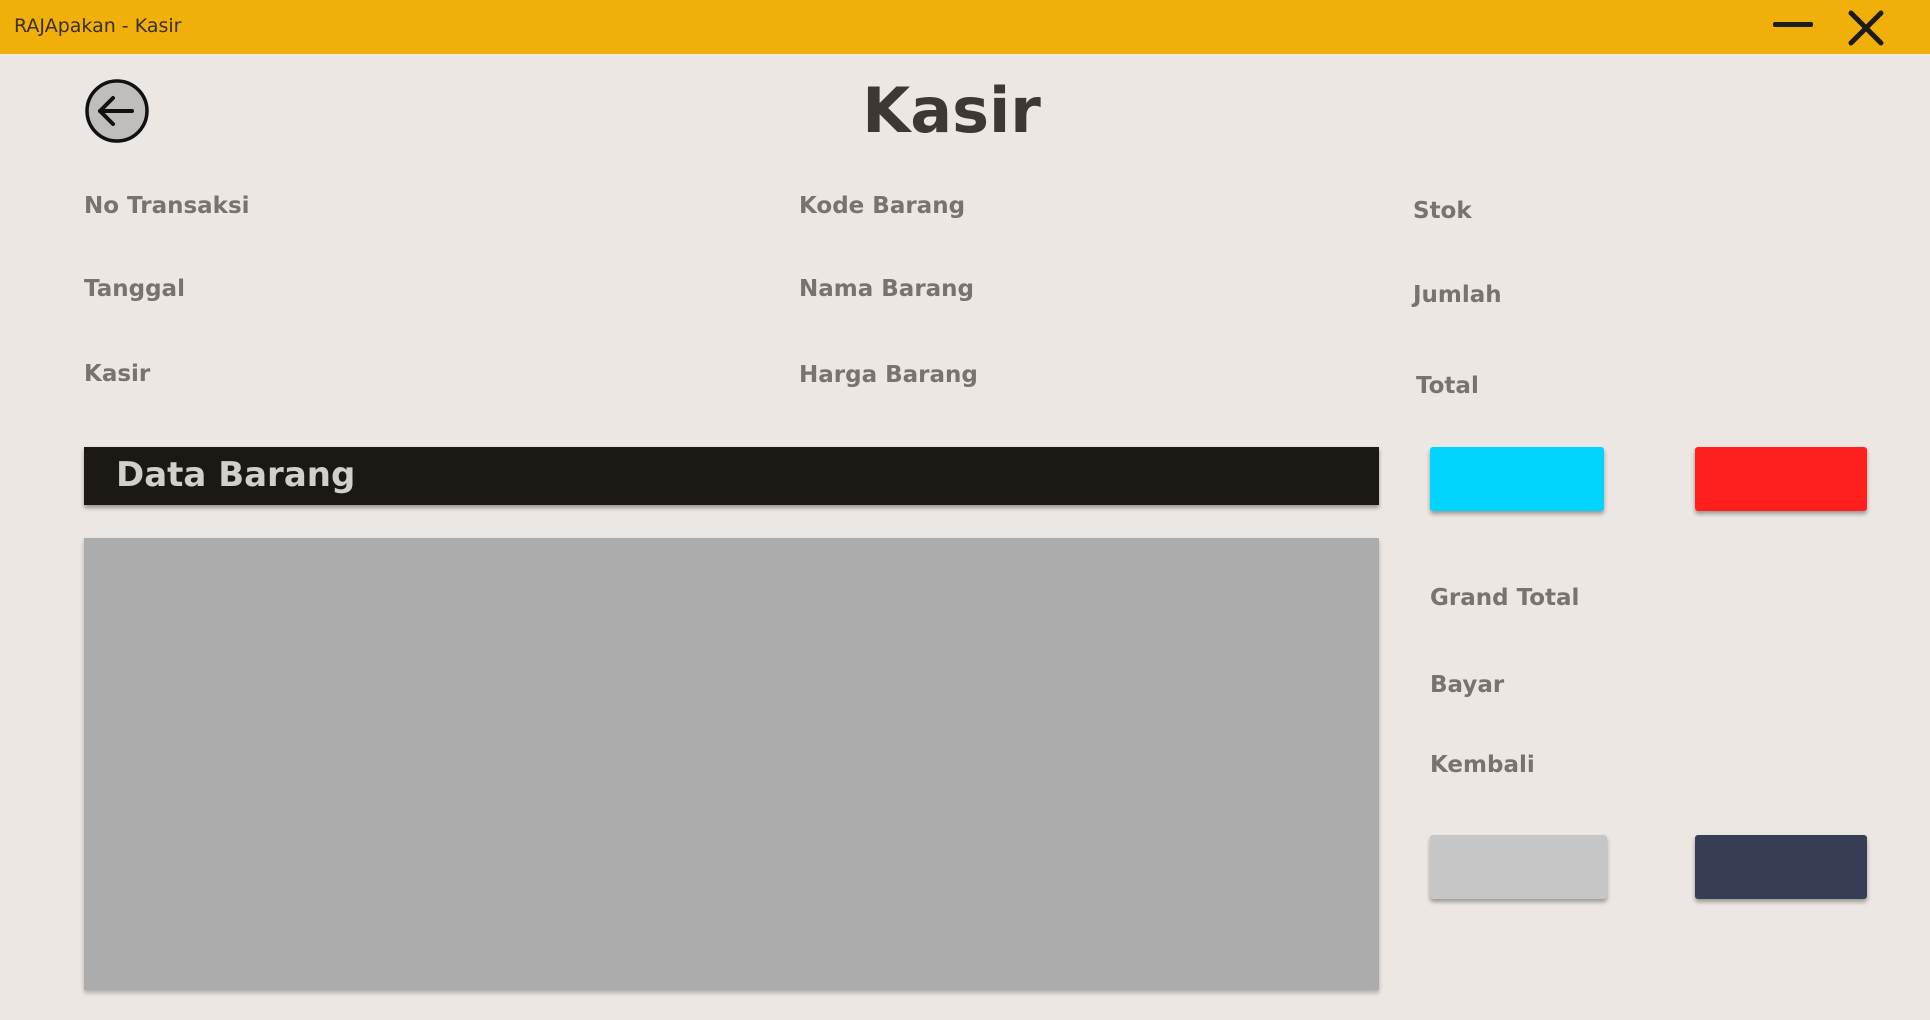 The width and height of the screenshot is (1930, 1020). I want to click on bayar-label: Bayar, so click(1467, 685).